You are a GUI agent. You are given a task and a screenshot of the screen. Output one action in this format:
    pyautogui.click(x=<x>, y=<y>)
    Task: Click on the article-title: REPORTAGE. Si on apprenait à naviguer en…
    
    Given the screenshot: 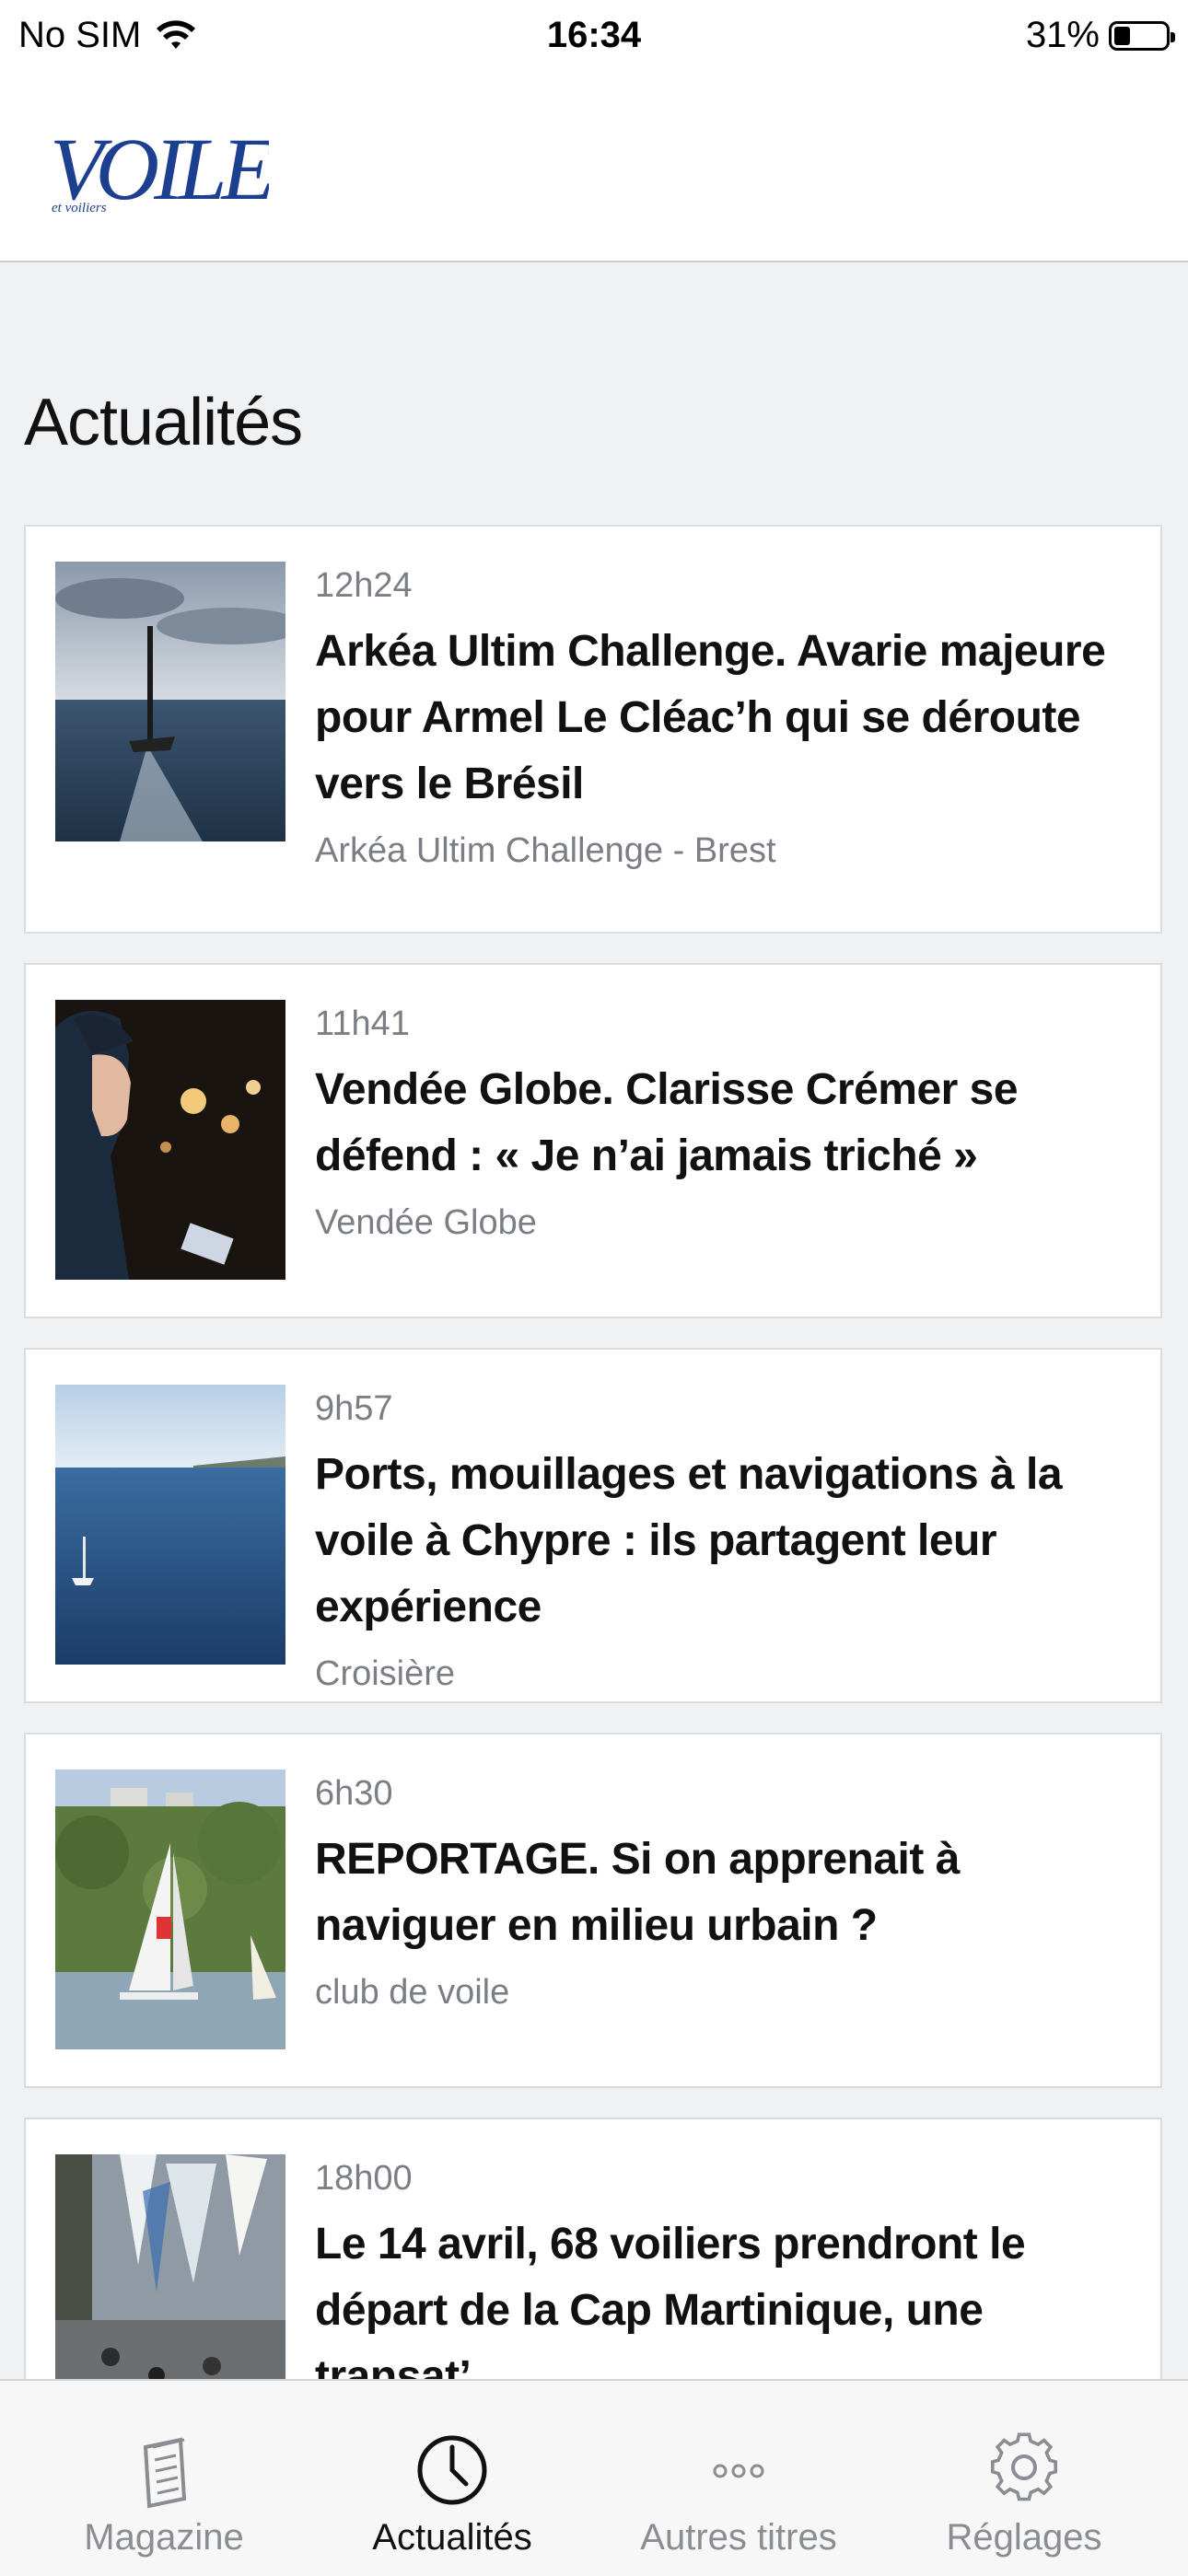 What is the action you would take?
    pyautogui.click(x=724, y=1893)
    